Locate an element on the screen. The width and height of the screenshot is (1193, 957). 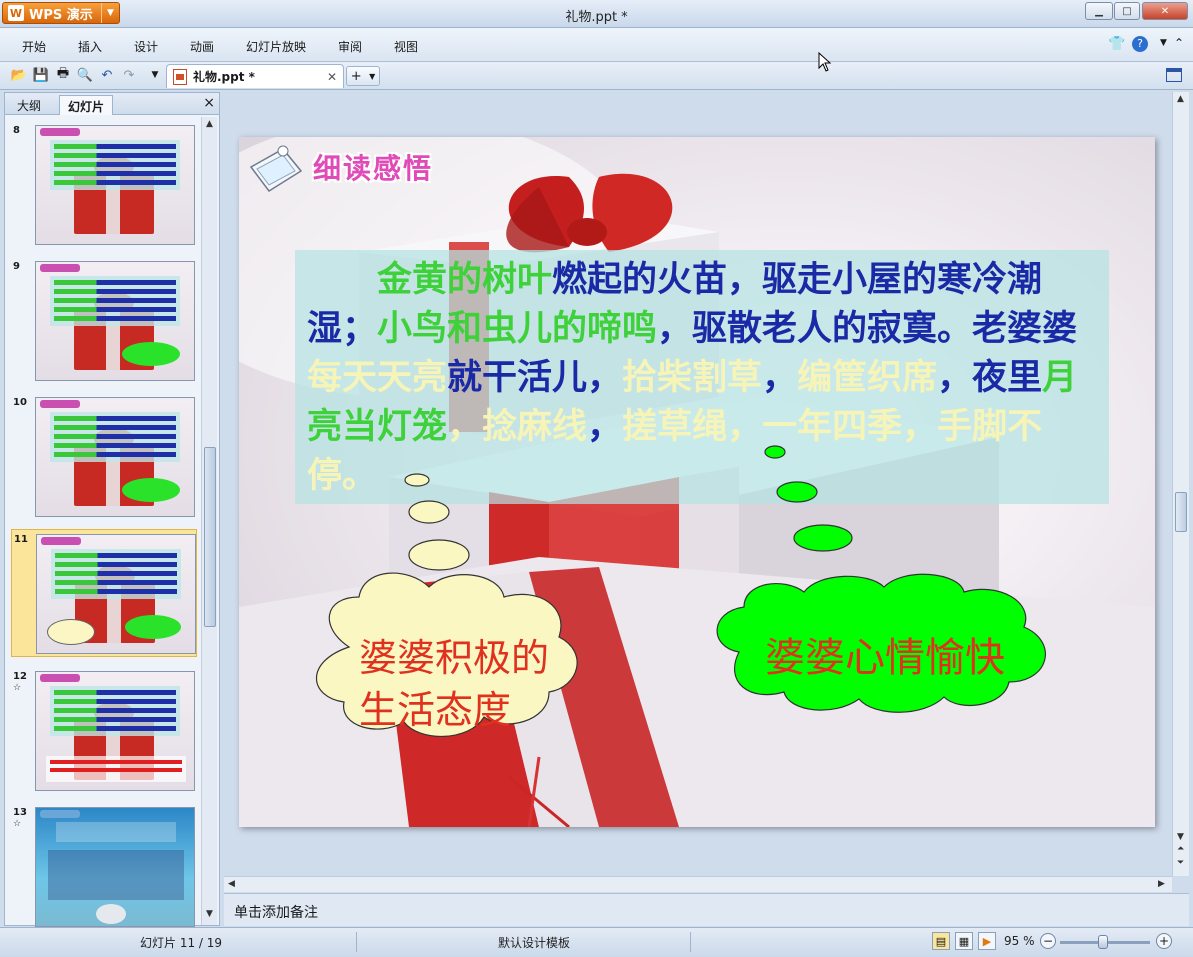
slide-thumbnail: 9 is located at coordinates (104, 321).